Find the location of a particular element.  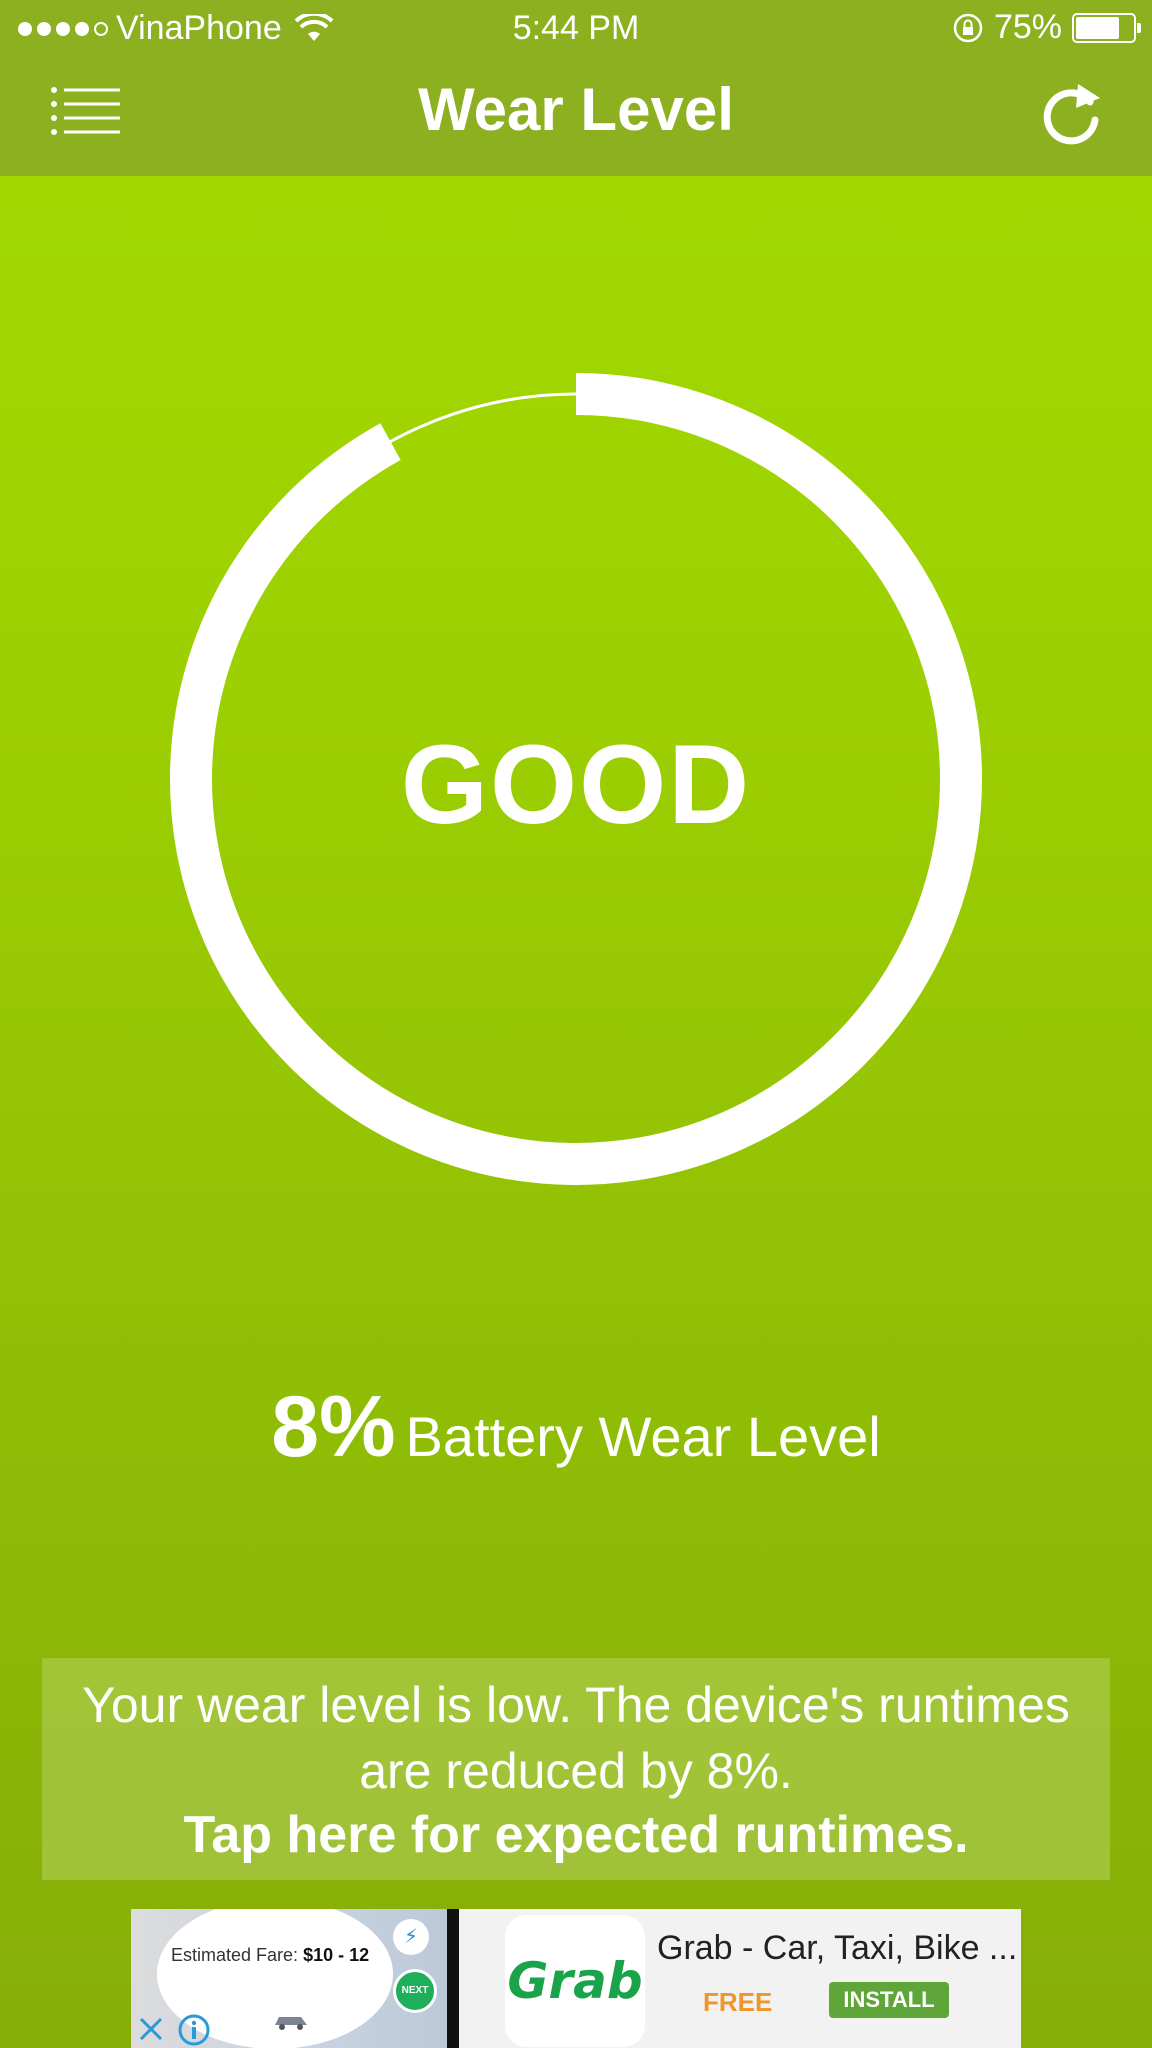

ad-divider is located at coordinates (453, 1978).